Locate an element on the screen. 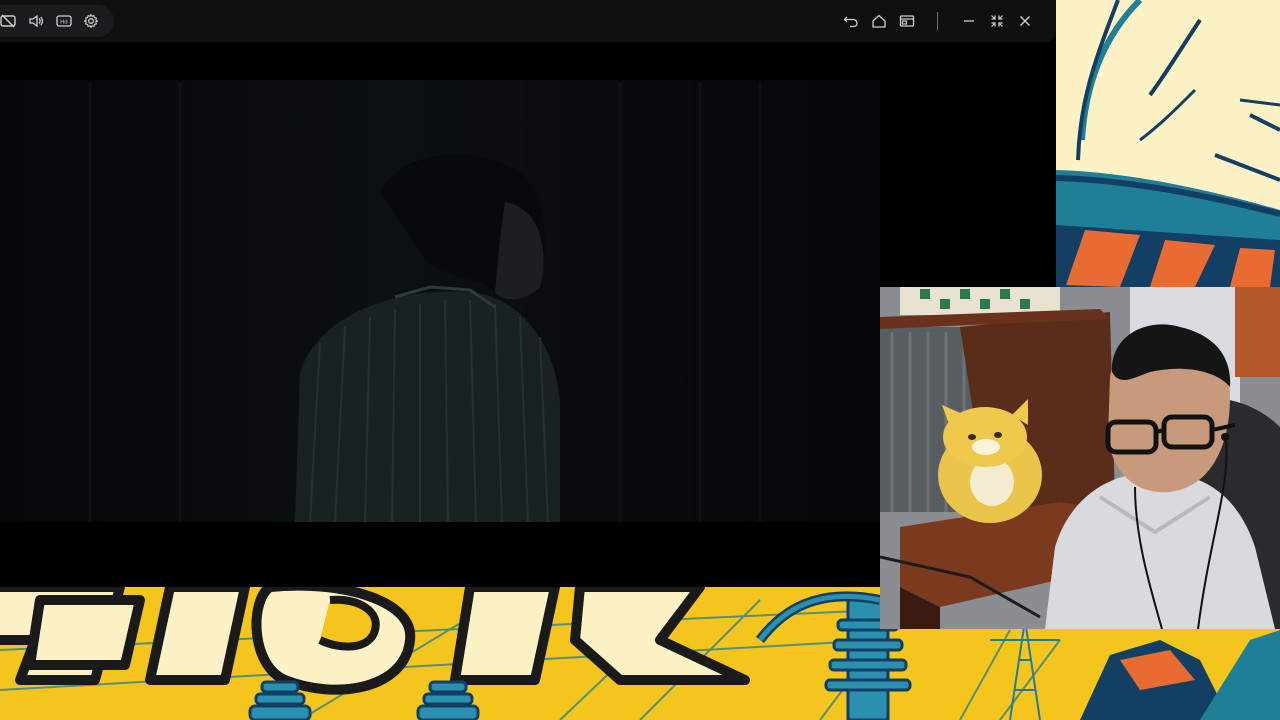  title-bar-divider is located at coordinates (937, 21).